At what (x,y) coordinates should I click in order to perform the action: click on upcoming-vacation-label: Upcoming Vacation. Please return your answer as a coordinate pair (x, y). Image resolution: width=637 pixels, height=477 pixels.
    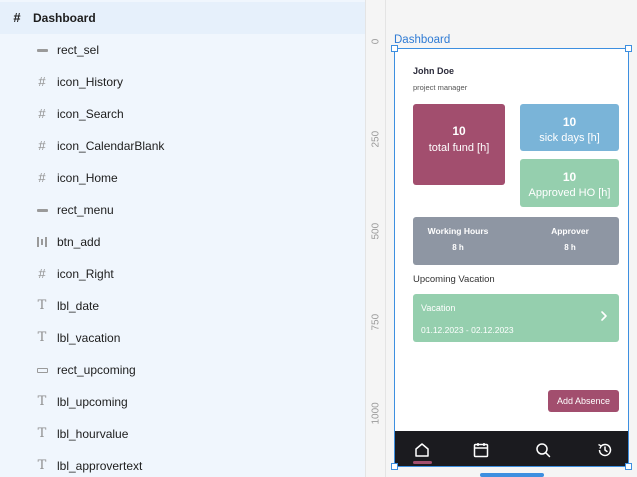
    Looking at the image, I should click on (454, 279).